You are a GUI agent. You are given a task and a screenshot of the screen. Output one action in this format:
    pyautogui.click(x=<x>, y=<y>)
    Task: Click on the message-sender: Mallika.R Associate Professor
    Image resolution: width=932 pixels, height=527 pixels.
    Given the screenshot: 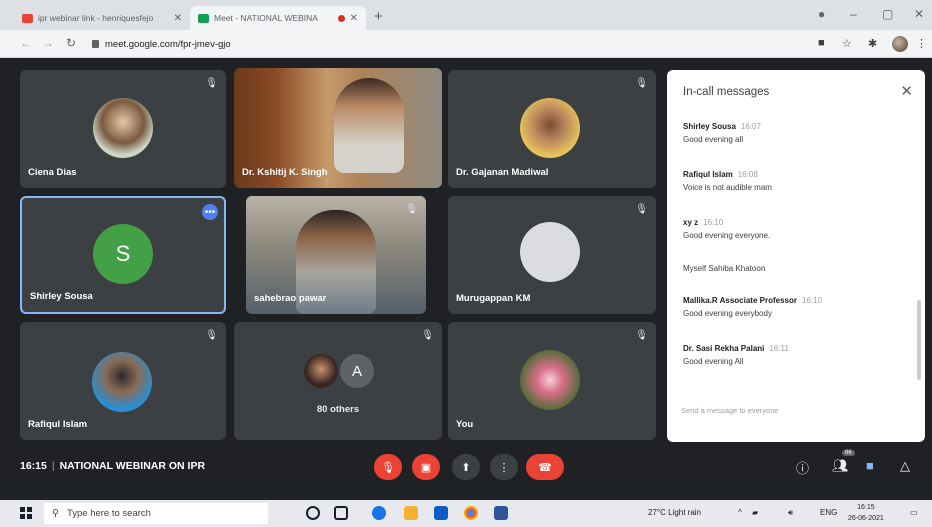 What is the action you would take?
    pyautogui.click(x=740, y=300)
    